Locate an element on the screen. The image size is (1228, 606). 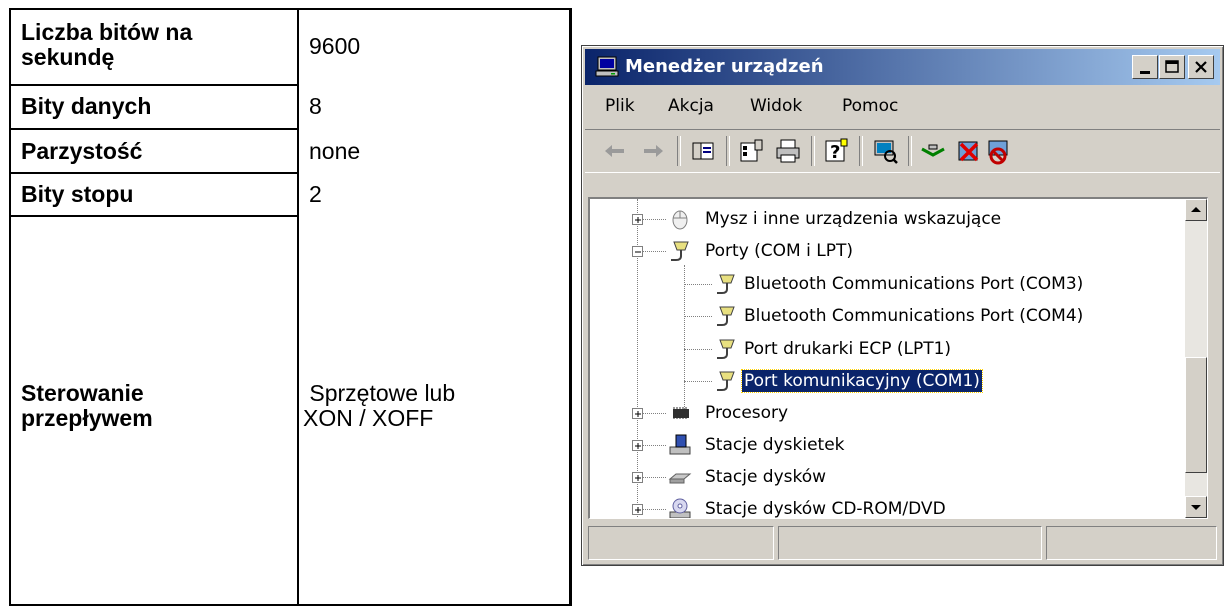
scrollbar-thumb is located at coordinates (1196, 415).